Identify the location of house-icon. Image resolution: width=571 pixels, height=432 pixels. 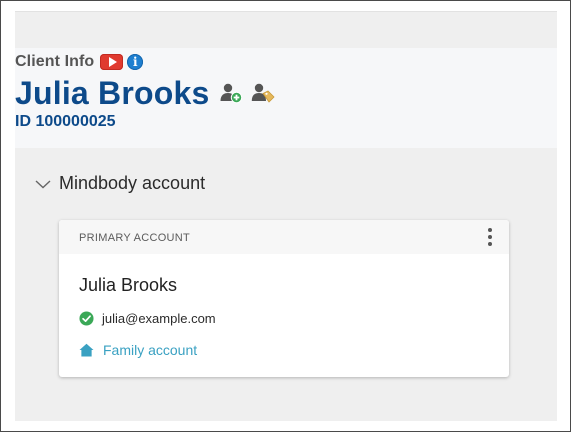
(86, 350).